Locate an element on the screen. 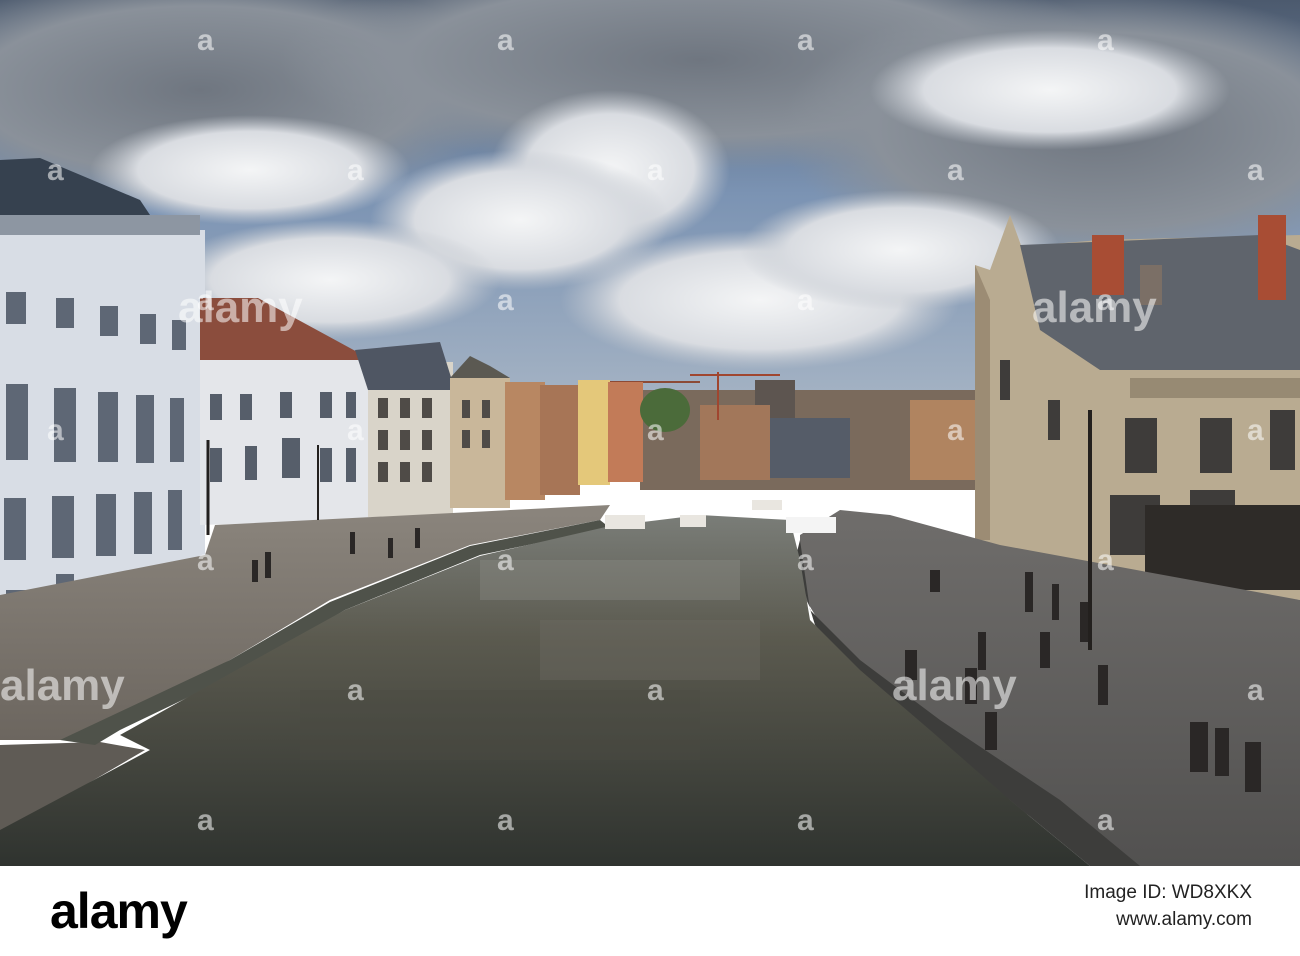  image-info: Image ID: WD8XKX www.alamy.com is located at coordinates (1168, 907).